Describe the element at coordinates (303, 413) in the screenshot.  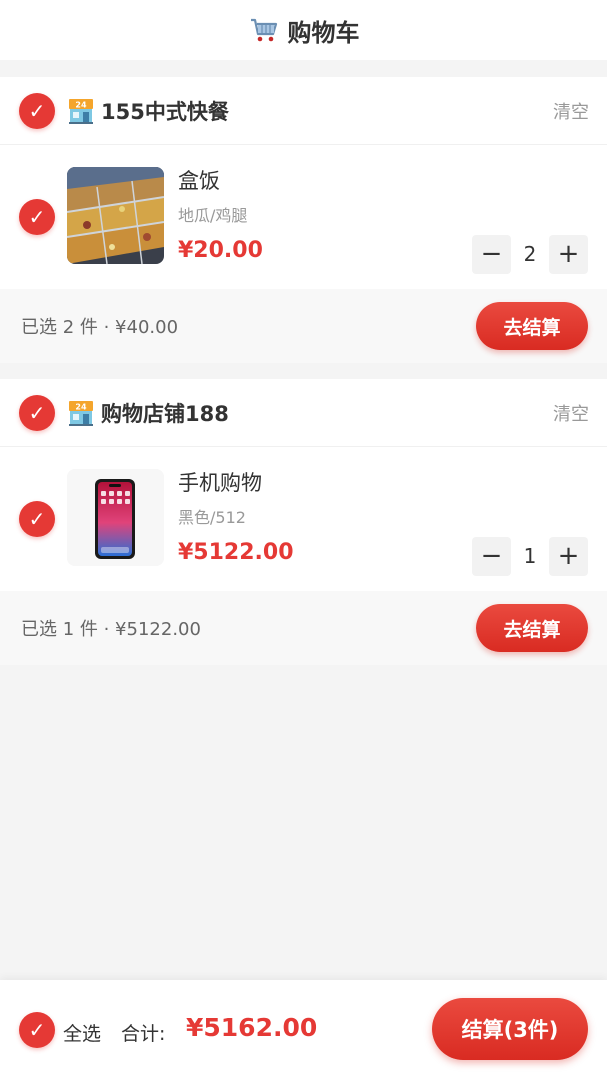
I see `store-header: ✓ 24 购物店铺188 清空` at that location.